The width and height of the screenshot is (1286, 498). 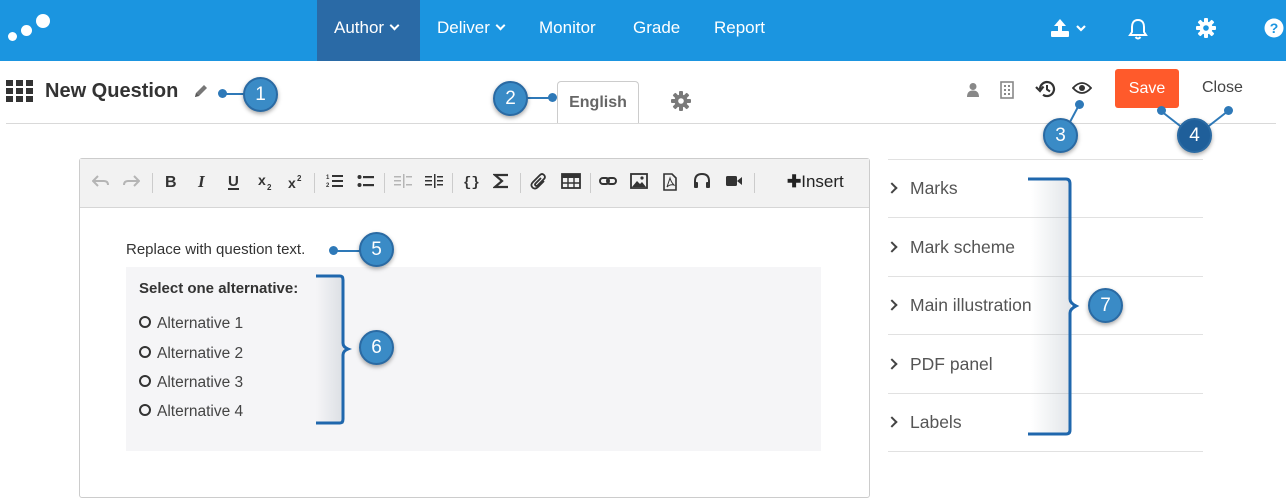 I want to click on panel-item-label: PDF panel, so click(x=951, y=364).